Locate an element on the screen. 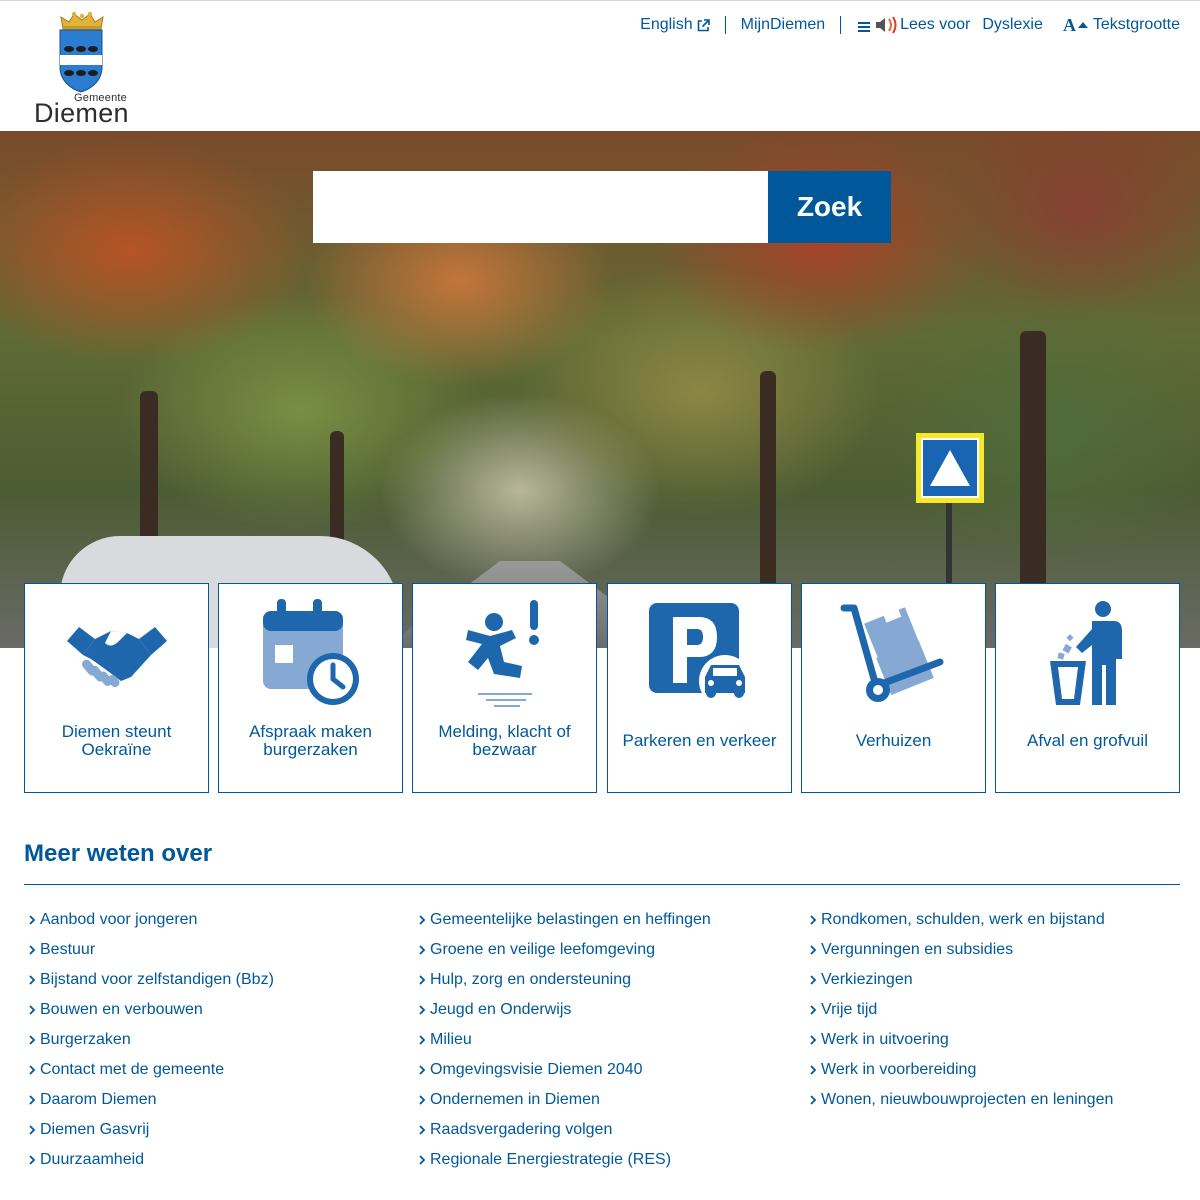  tekstgrootte-label: Tekstgrootte is located at coordinates (1136, 24).